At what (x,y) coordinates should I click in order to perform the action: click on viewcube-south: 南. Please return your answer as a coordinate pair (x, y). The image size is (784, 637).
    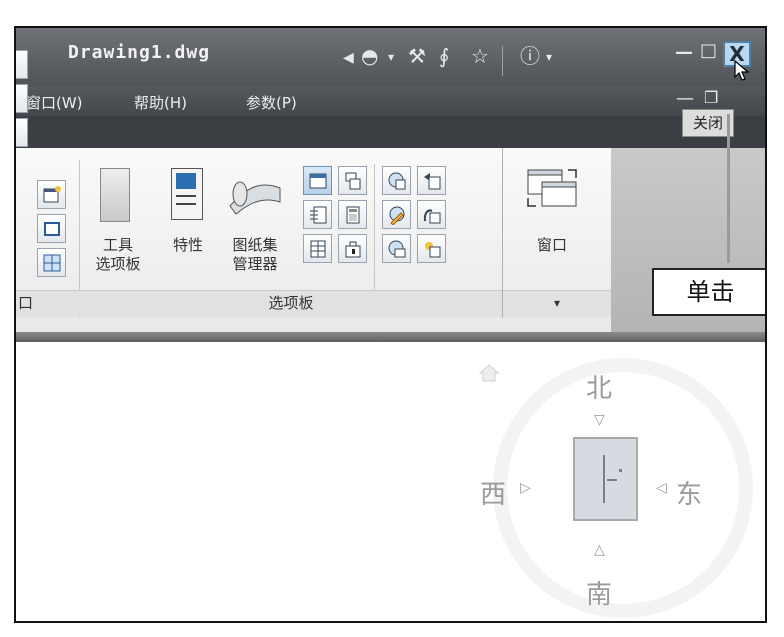
    Looking at the image, I should click on (599, 592).